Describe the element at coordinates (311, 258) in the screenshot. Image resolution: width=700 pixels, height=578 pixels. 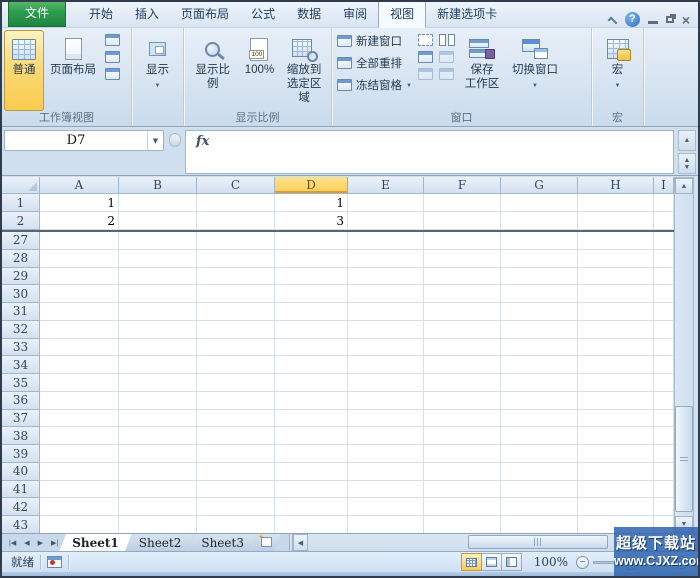
I see `cell-D28` at that location.